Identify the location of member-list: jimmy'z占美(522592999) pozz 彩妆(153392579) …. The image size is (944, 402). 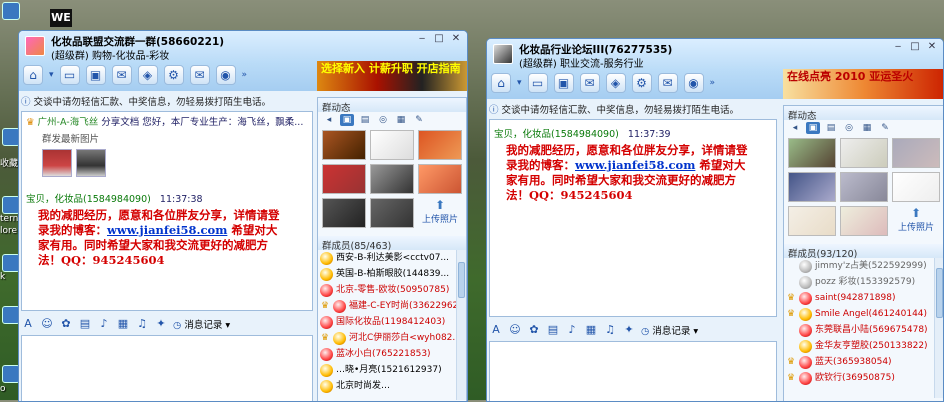
(863, 328).